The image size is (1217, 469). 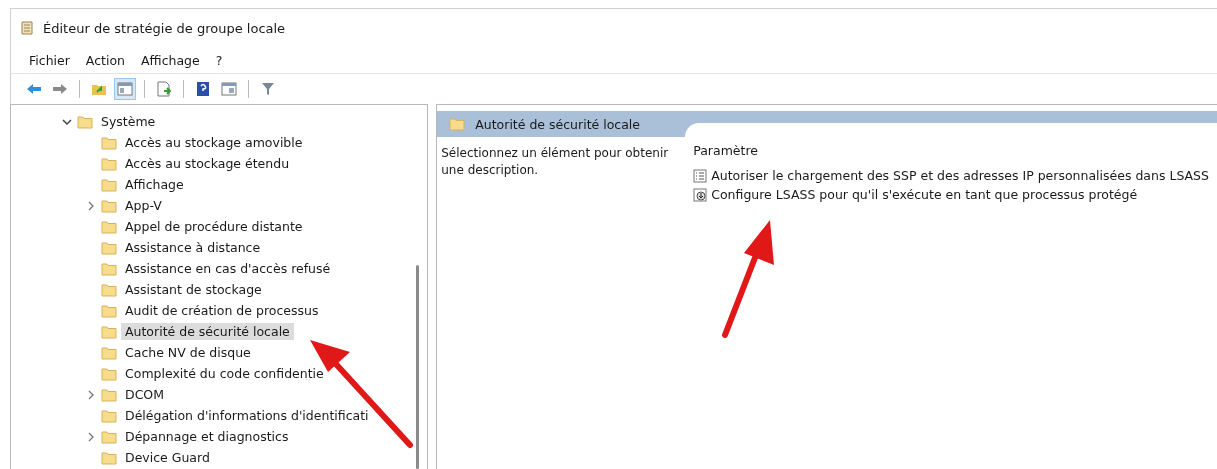 I want to click on window-title: Éditeur de stratégie de groupe locale, so click(x=164, y=28).